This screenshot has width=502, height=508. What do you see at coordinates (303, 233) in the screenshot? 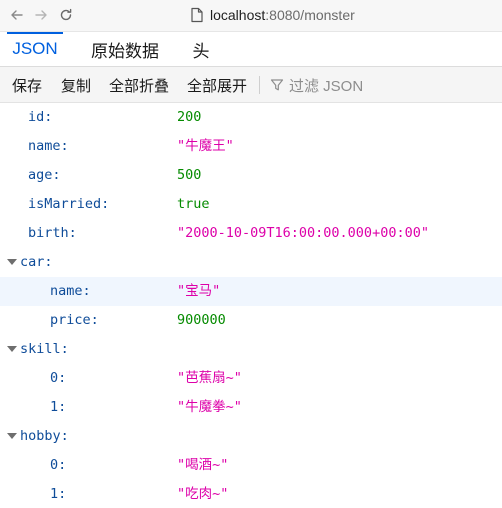
I see `json-value-string: "2000-10-09T16:00:00.000+00:00"` at bounding box center [303, 233].